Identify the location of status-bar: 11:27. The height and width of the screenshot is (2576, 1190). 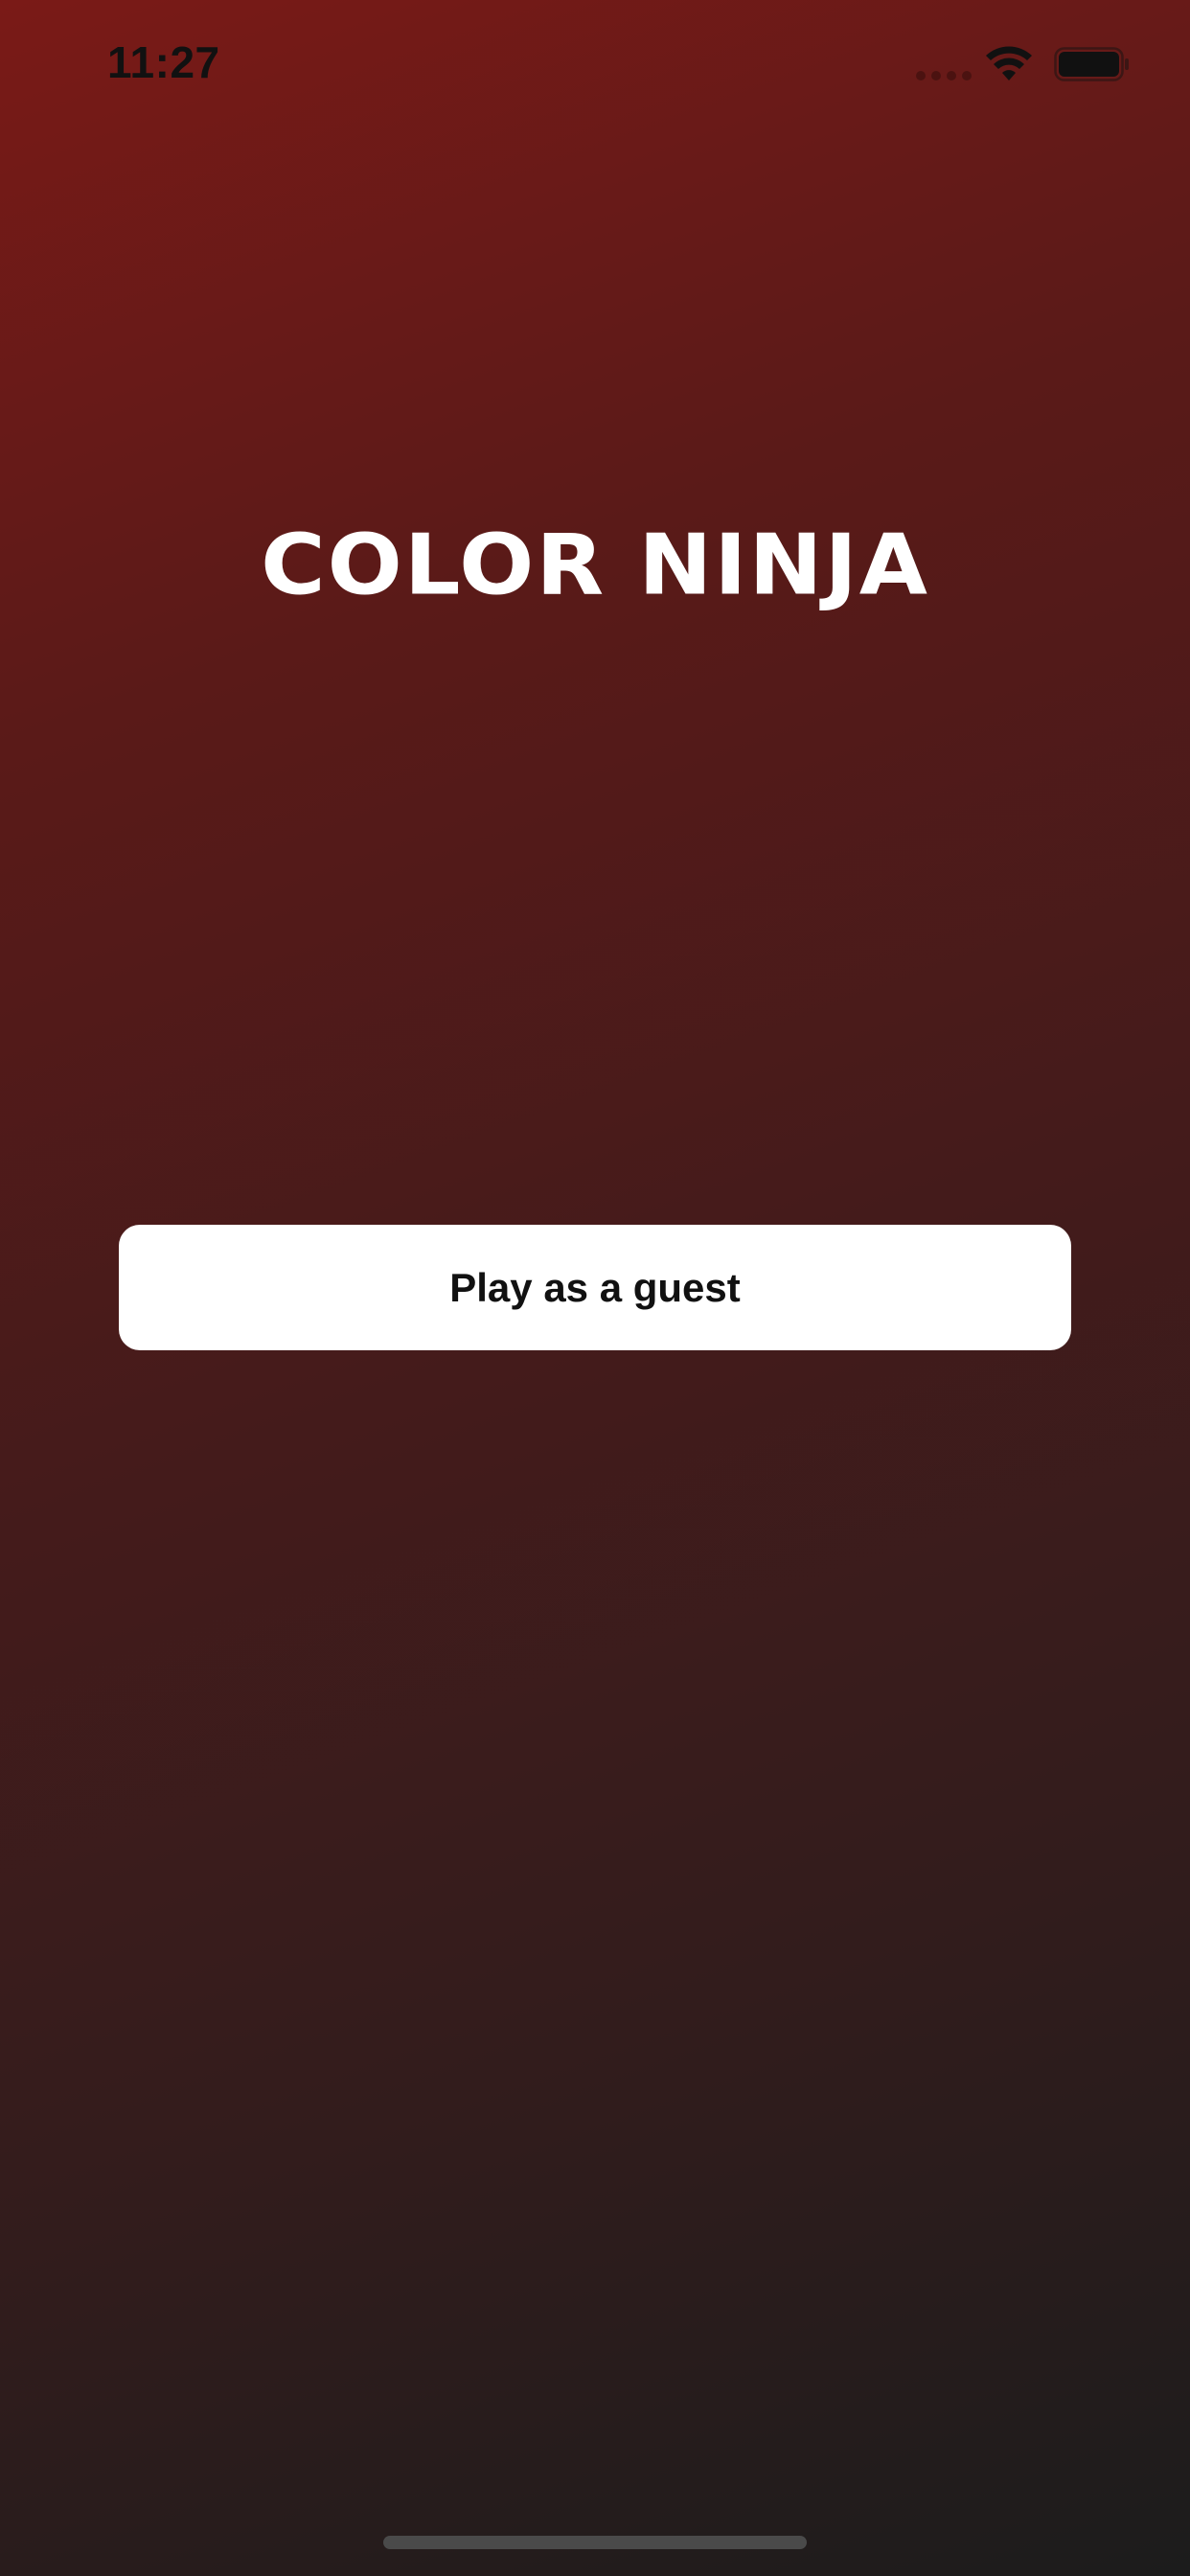
(595, 63).